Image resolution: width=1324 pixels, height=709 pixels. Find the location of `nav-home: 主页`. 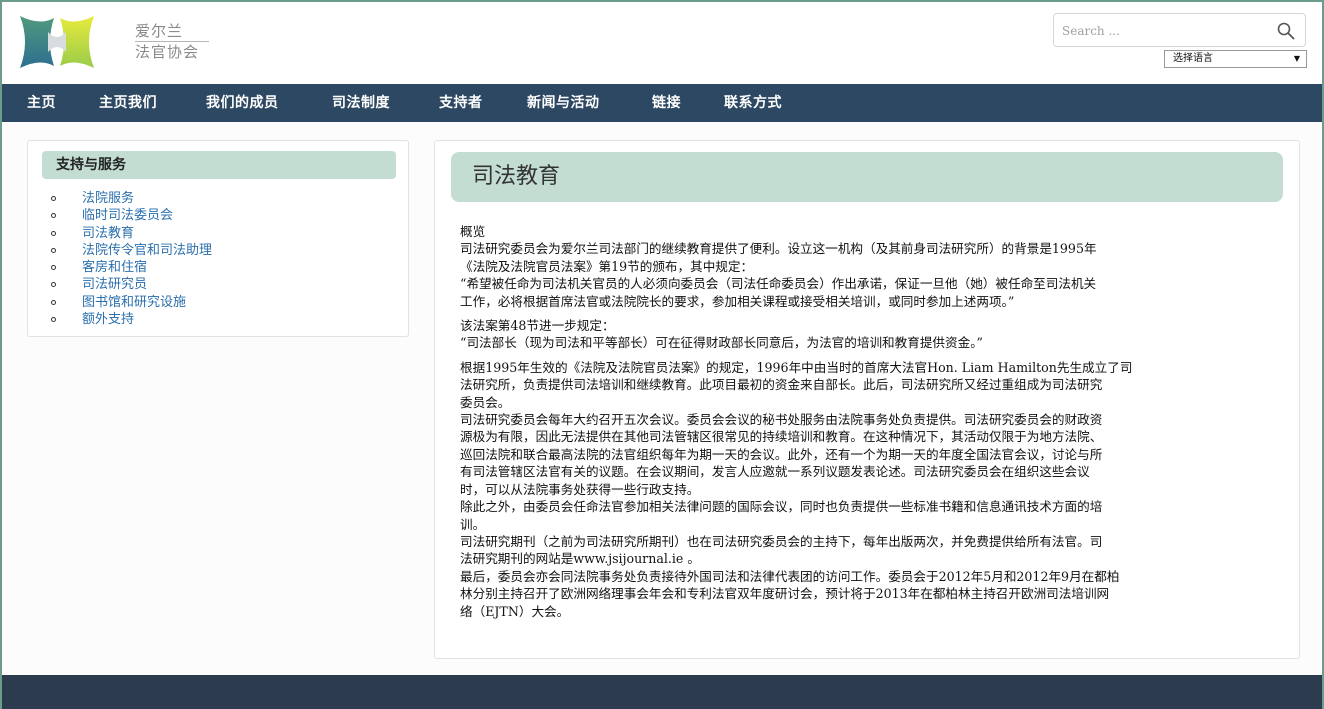

nav-home: 主页 is located at coordinates (41, 103).